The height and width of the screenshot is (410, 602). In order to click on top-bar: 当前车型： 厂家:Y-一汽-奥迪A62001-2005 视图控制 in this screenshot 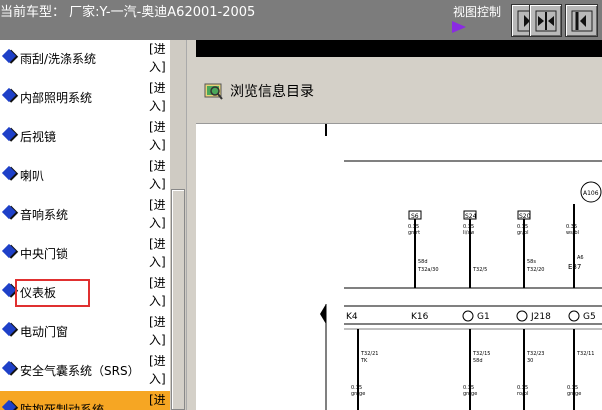, I will do `click(301, 20)`.